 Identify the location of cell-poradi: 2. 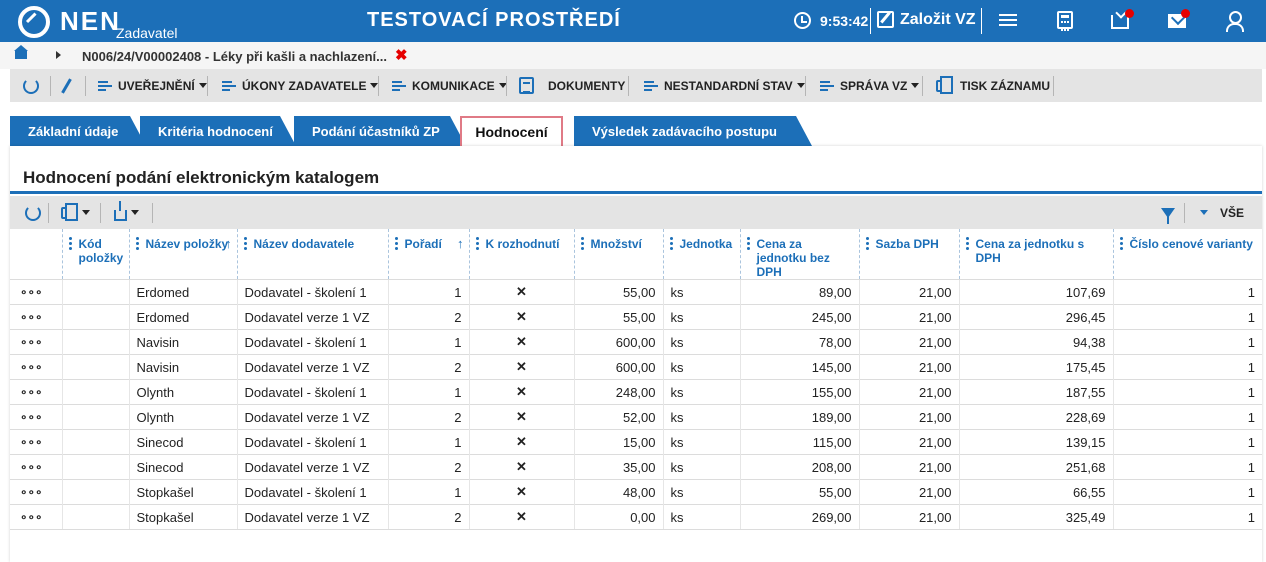
(428, 417).